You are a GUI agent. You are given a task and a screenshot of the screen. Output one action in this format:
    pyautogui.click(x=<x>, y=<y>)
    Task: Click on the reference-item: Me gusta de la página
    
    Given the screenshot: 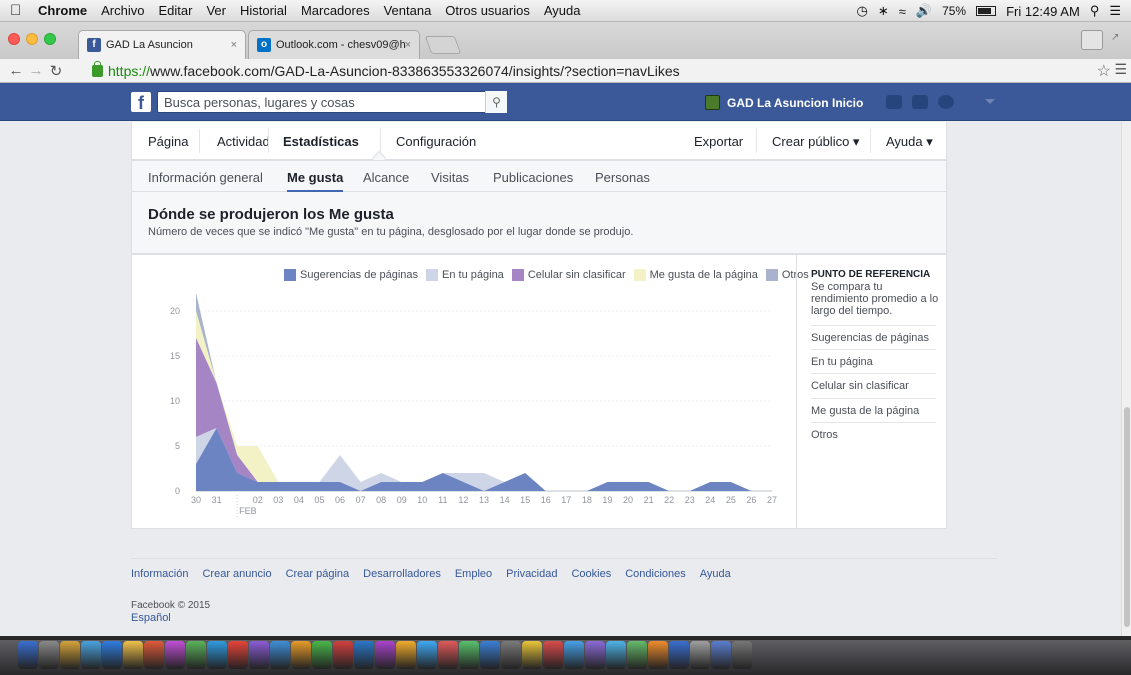 What is the action you would take?
    pyautogui.click(x=873, y=411)
    